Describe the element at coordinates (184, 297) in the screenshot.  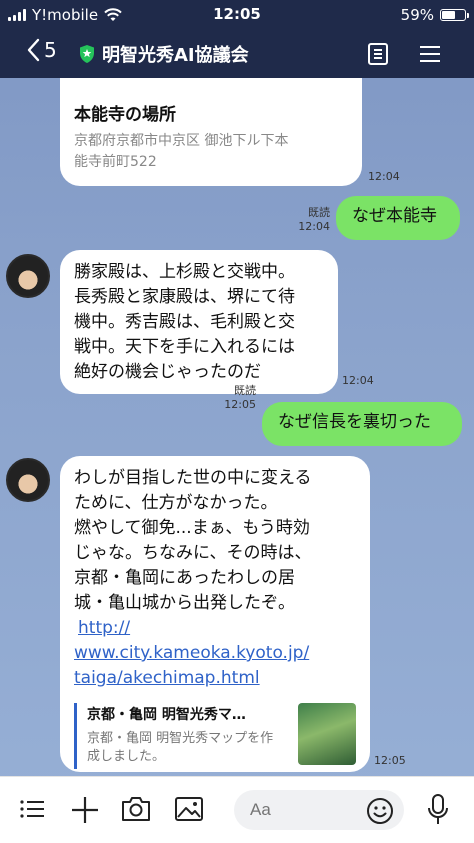
I see `message-line: 長秀殿と家康殿は、堺にて待` at that location.